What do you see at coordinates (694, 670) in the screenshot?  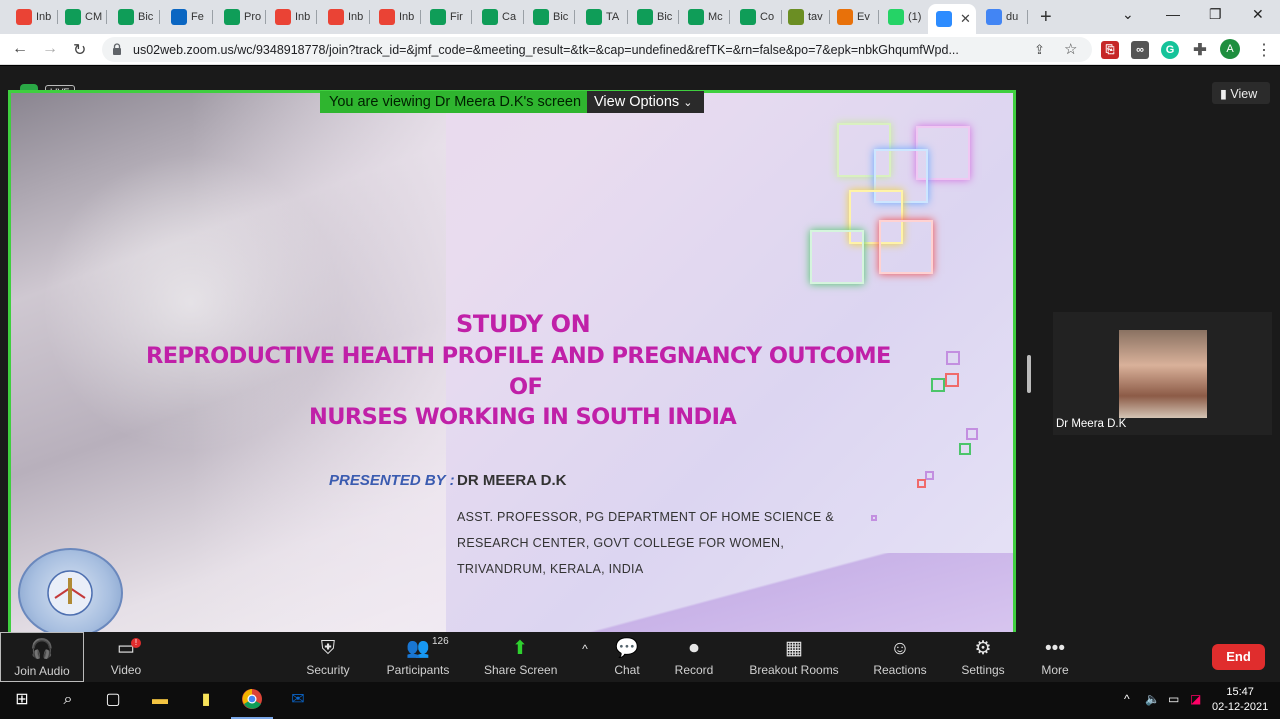 I see `record-label: Record` at bounding box center [694, 670].